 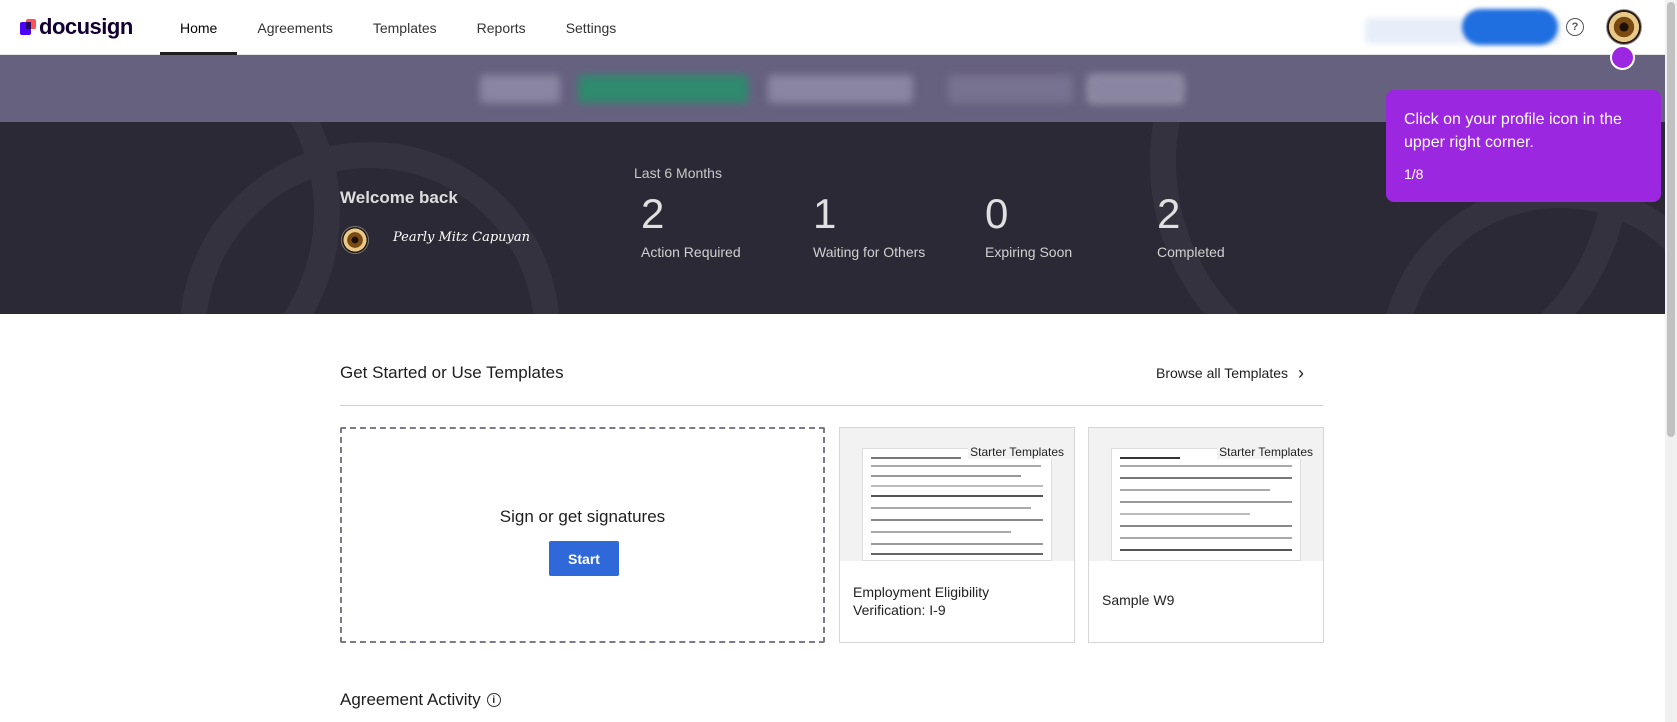 I want to click on stat-label: Action Required, so click(x=691, y=252).